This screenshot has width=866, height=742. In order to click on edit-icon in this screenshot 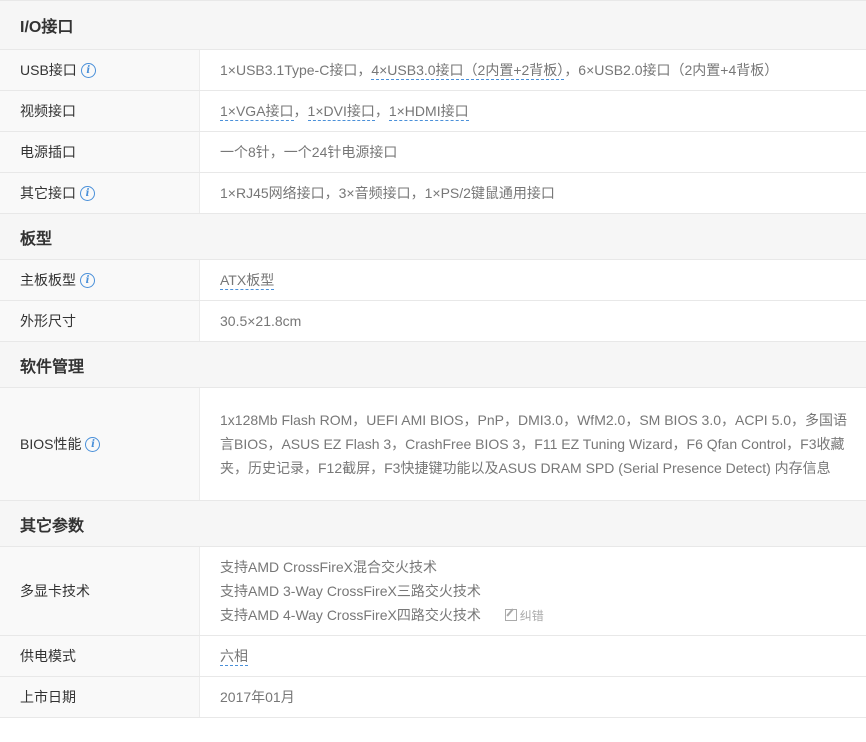, I will do `click(510, 614)`.